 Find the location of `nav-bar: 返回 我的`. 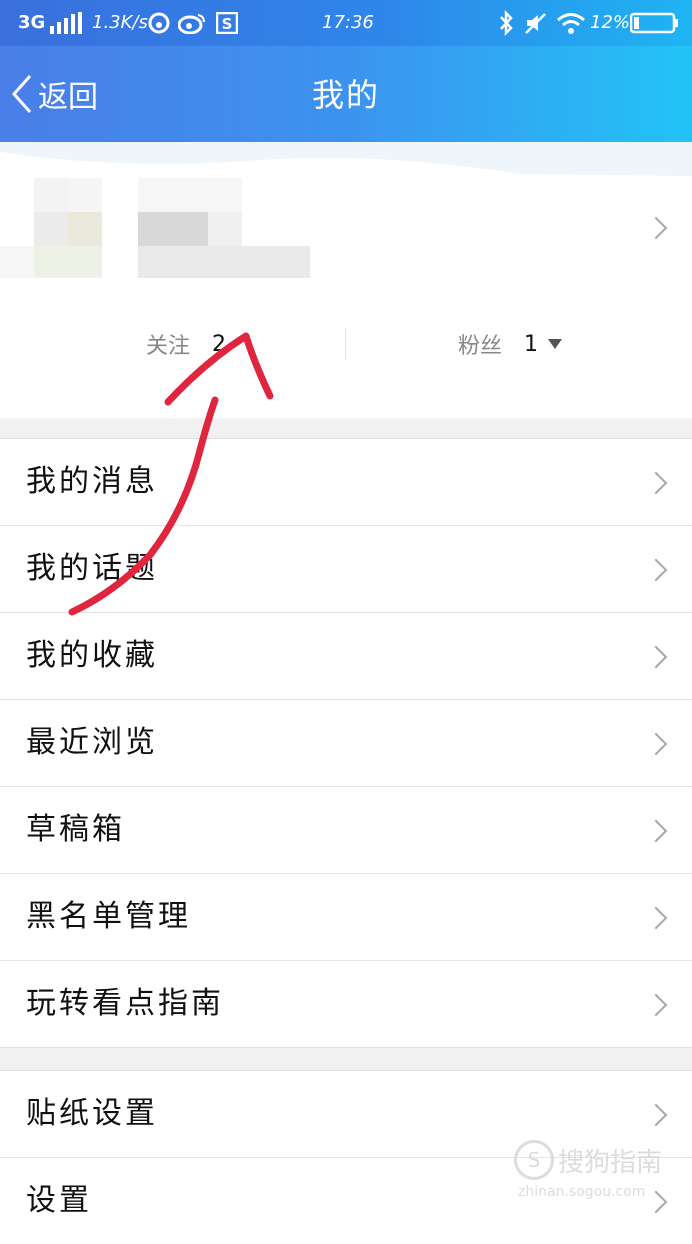

nav-bar: 返回 我的 is located at coordinates (346, 94).